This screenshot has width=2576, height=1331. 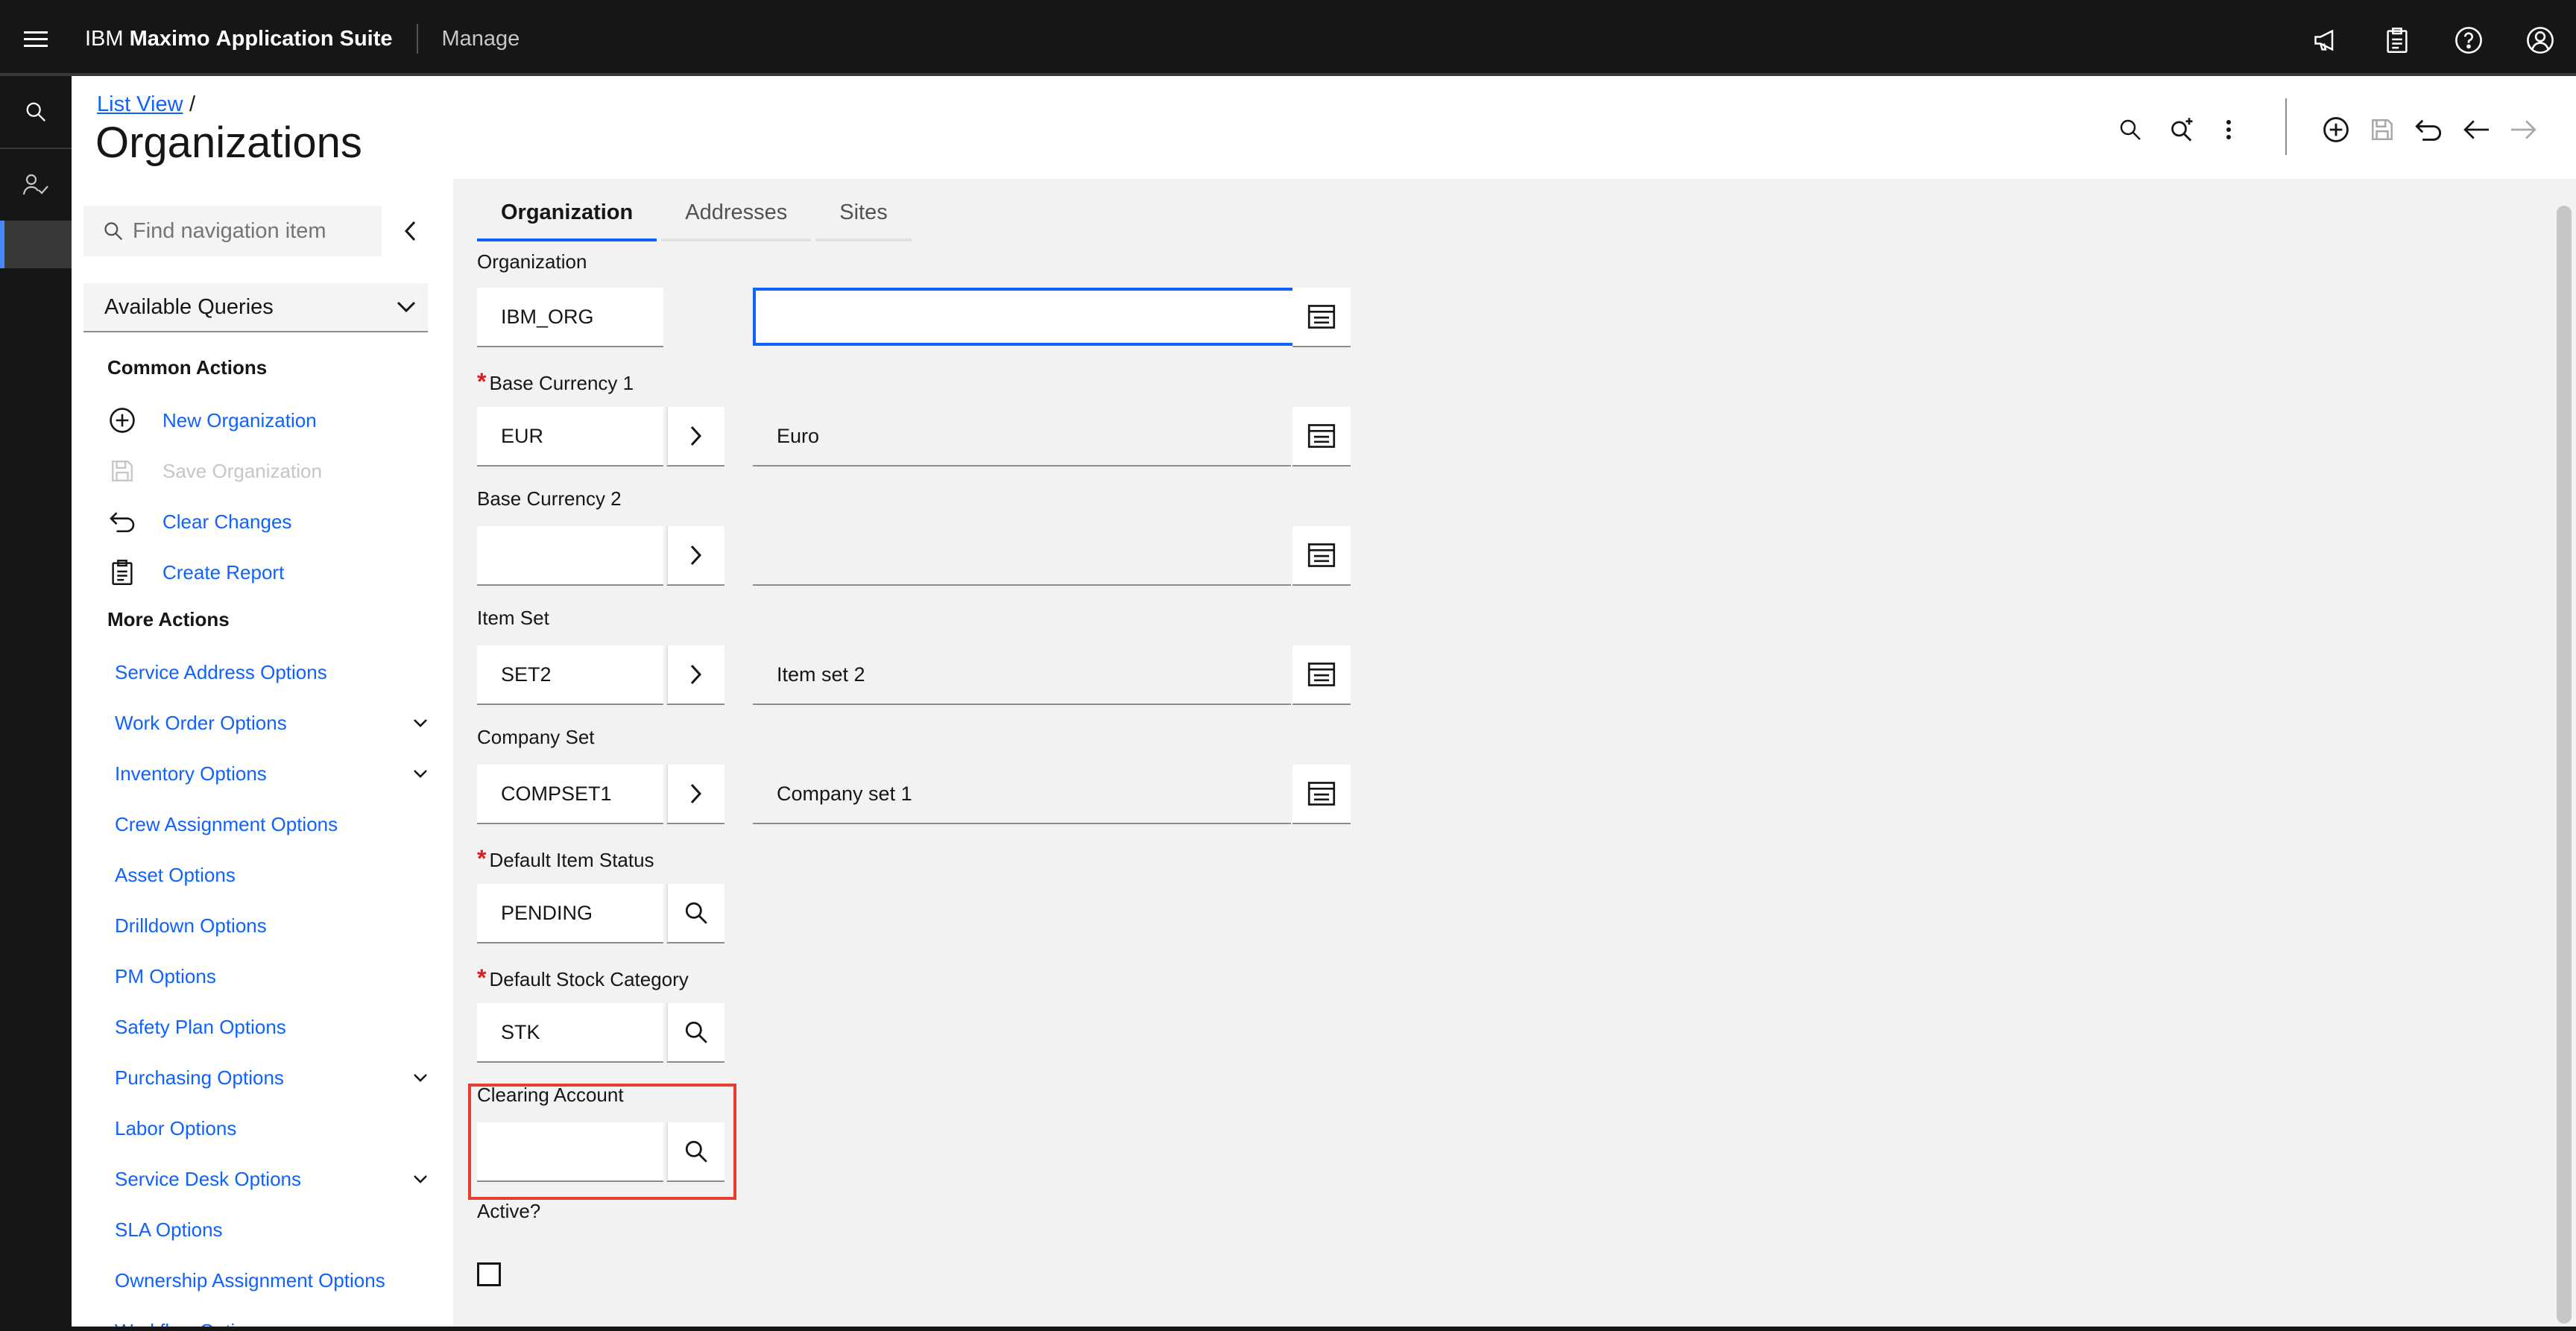 What do you see at coordinates (140, 104) in the screenshot?
I see `breadcrumb-list-view: List View` at bounding box center [140, 104].